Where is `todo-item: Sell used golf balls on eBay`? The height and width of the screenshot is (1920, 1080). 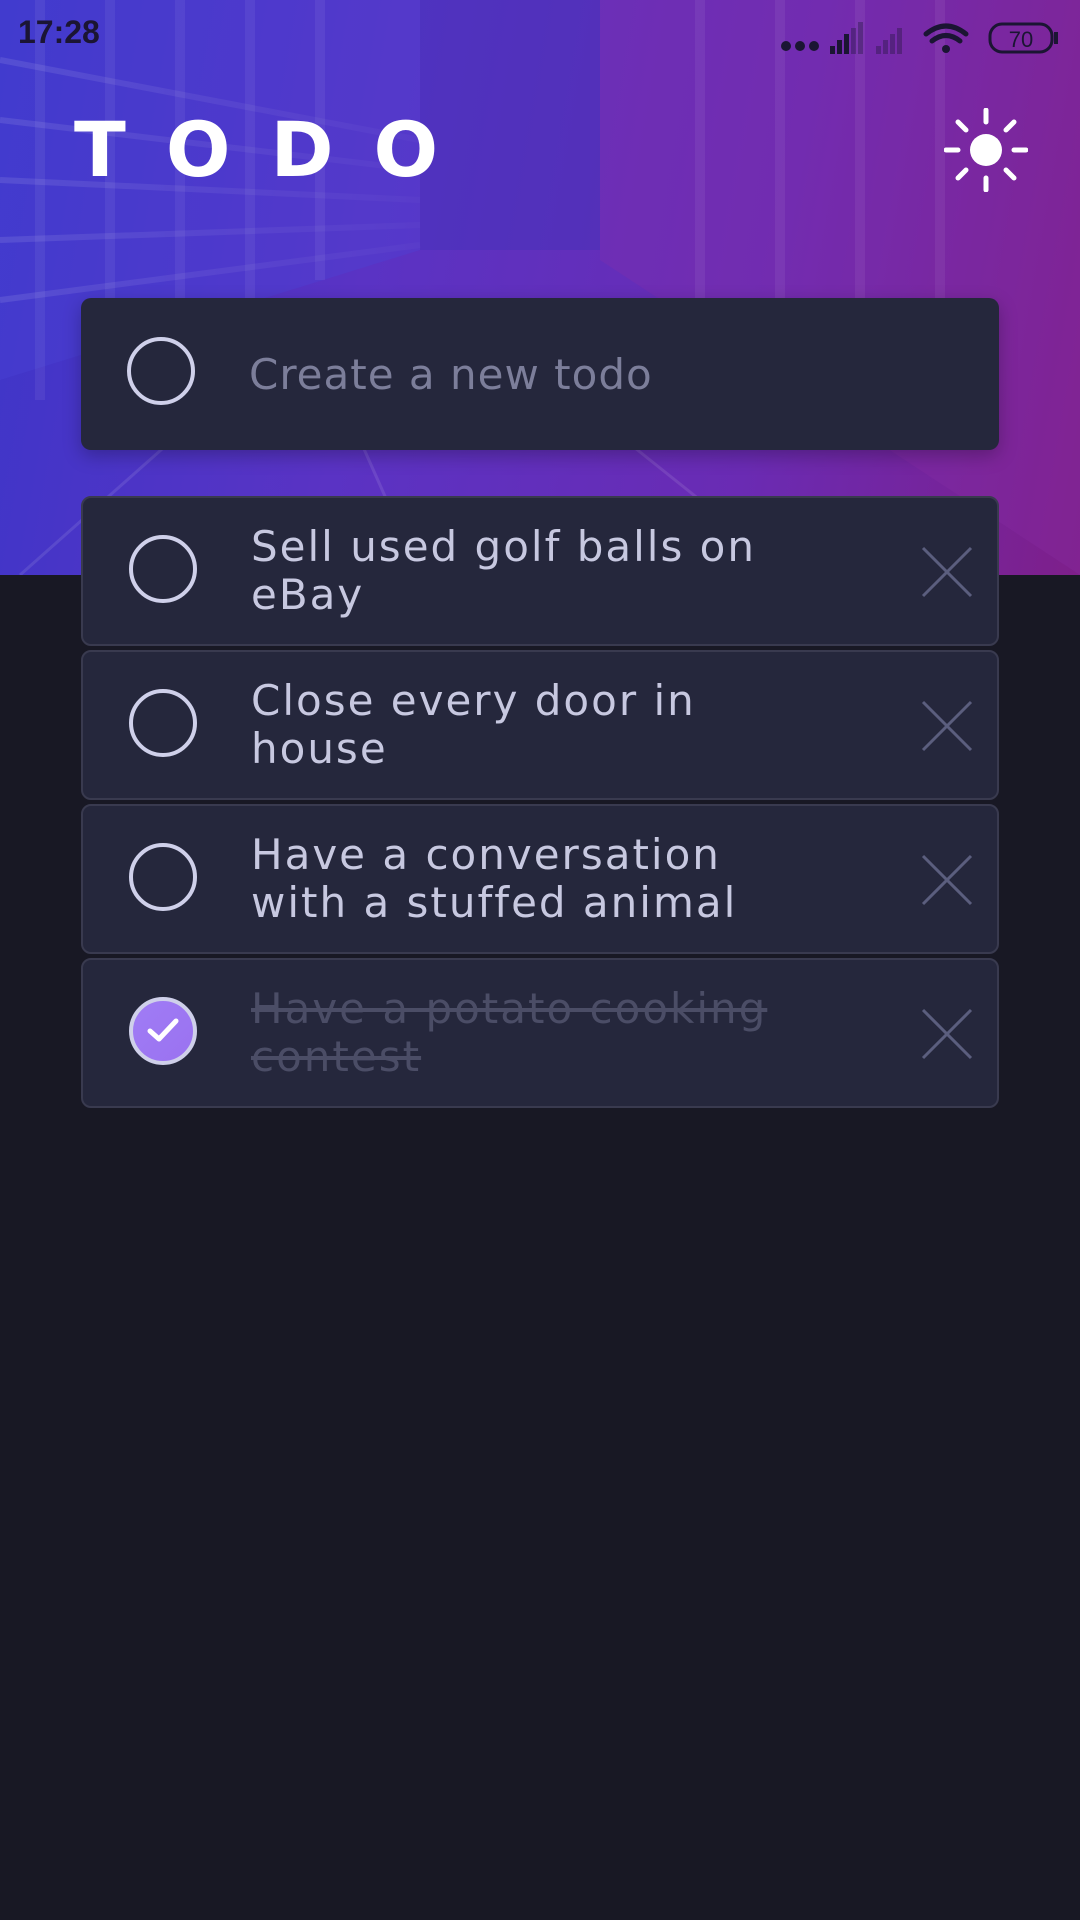 todo-item: Sell used golf balls on eBay is located at coordinates (540, 571).